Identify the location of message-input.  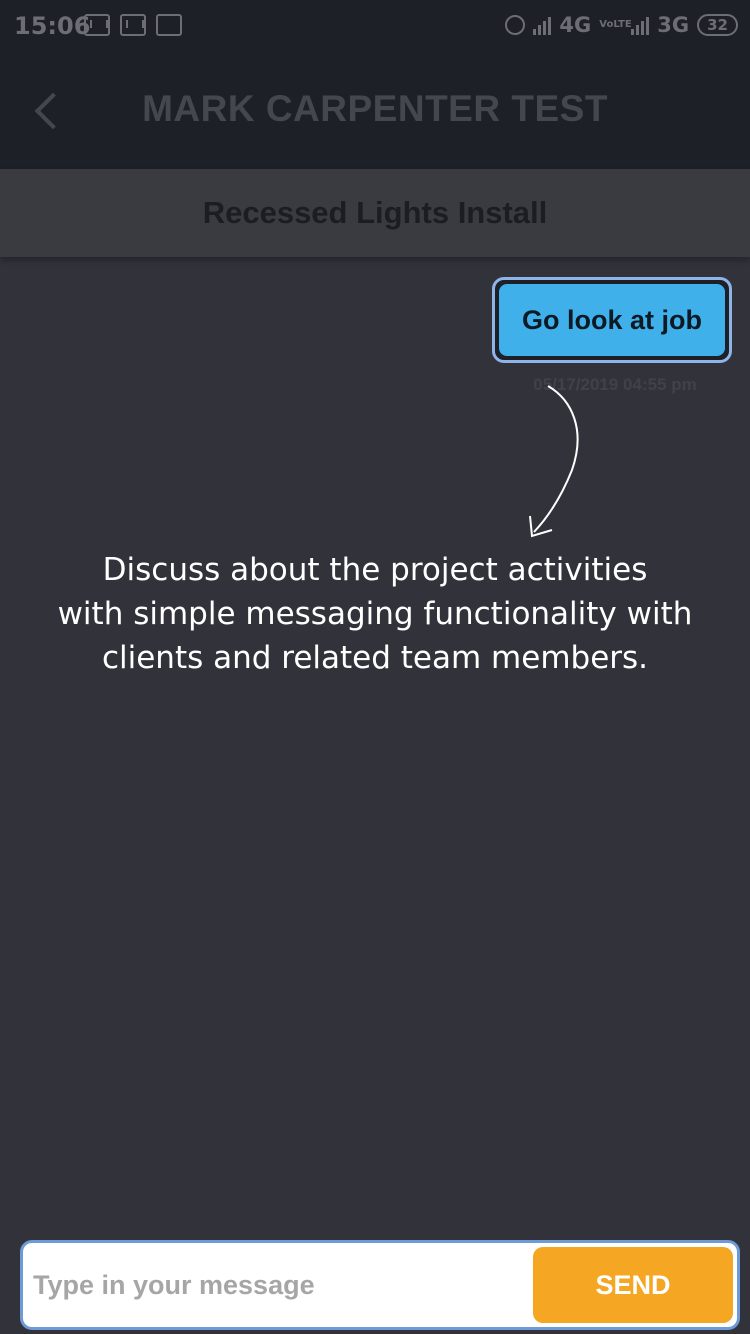
(278, 1285).